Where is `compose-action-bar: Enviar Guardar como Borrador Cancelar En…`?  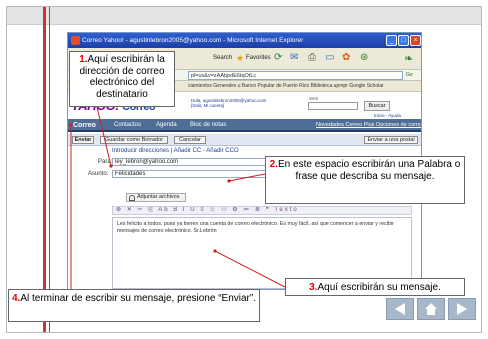 compose-action-bar: Enviar Guardar como Borrador Cancelar En… is located at coordinates (244, 140).